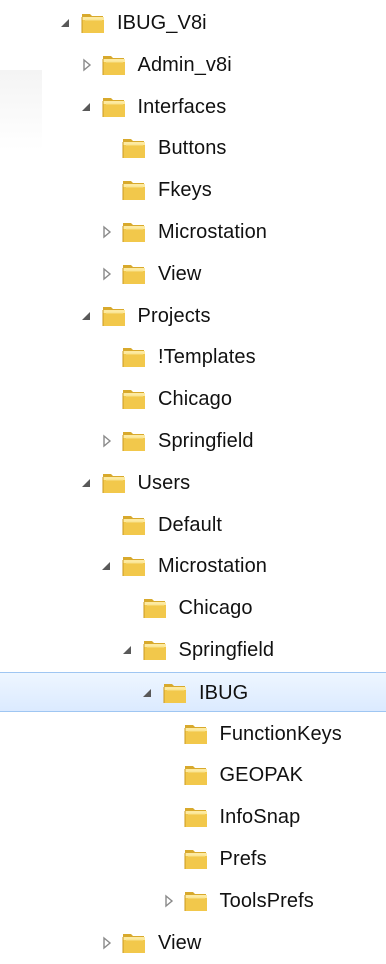 This screenshot has height=964, width=386. I want to click on tree-row-prefs: Prefs, so click(193, 859).